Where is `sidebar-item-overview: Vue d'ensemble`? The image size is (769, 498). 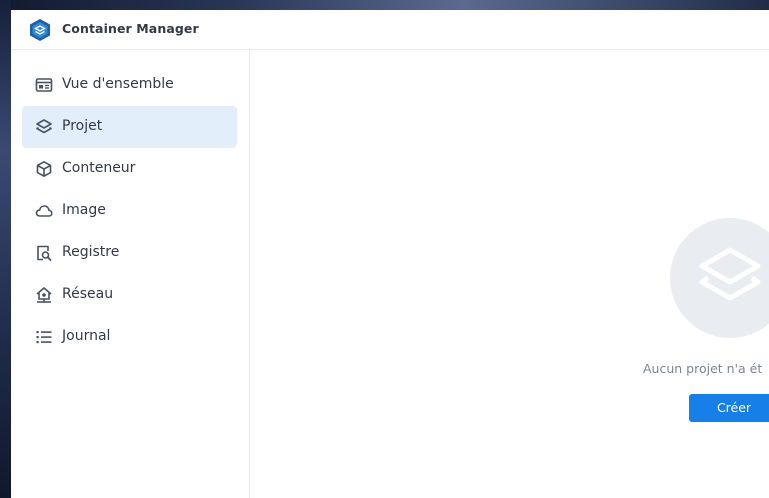 sidebar-item-overview: Vue d'ensemble is located at coordinates (129, 85).